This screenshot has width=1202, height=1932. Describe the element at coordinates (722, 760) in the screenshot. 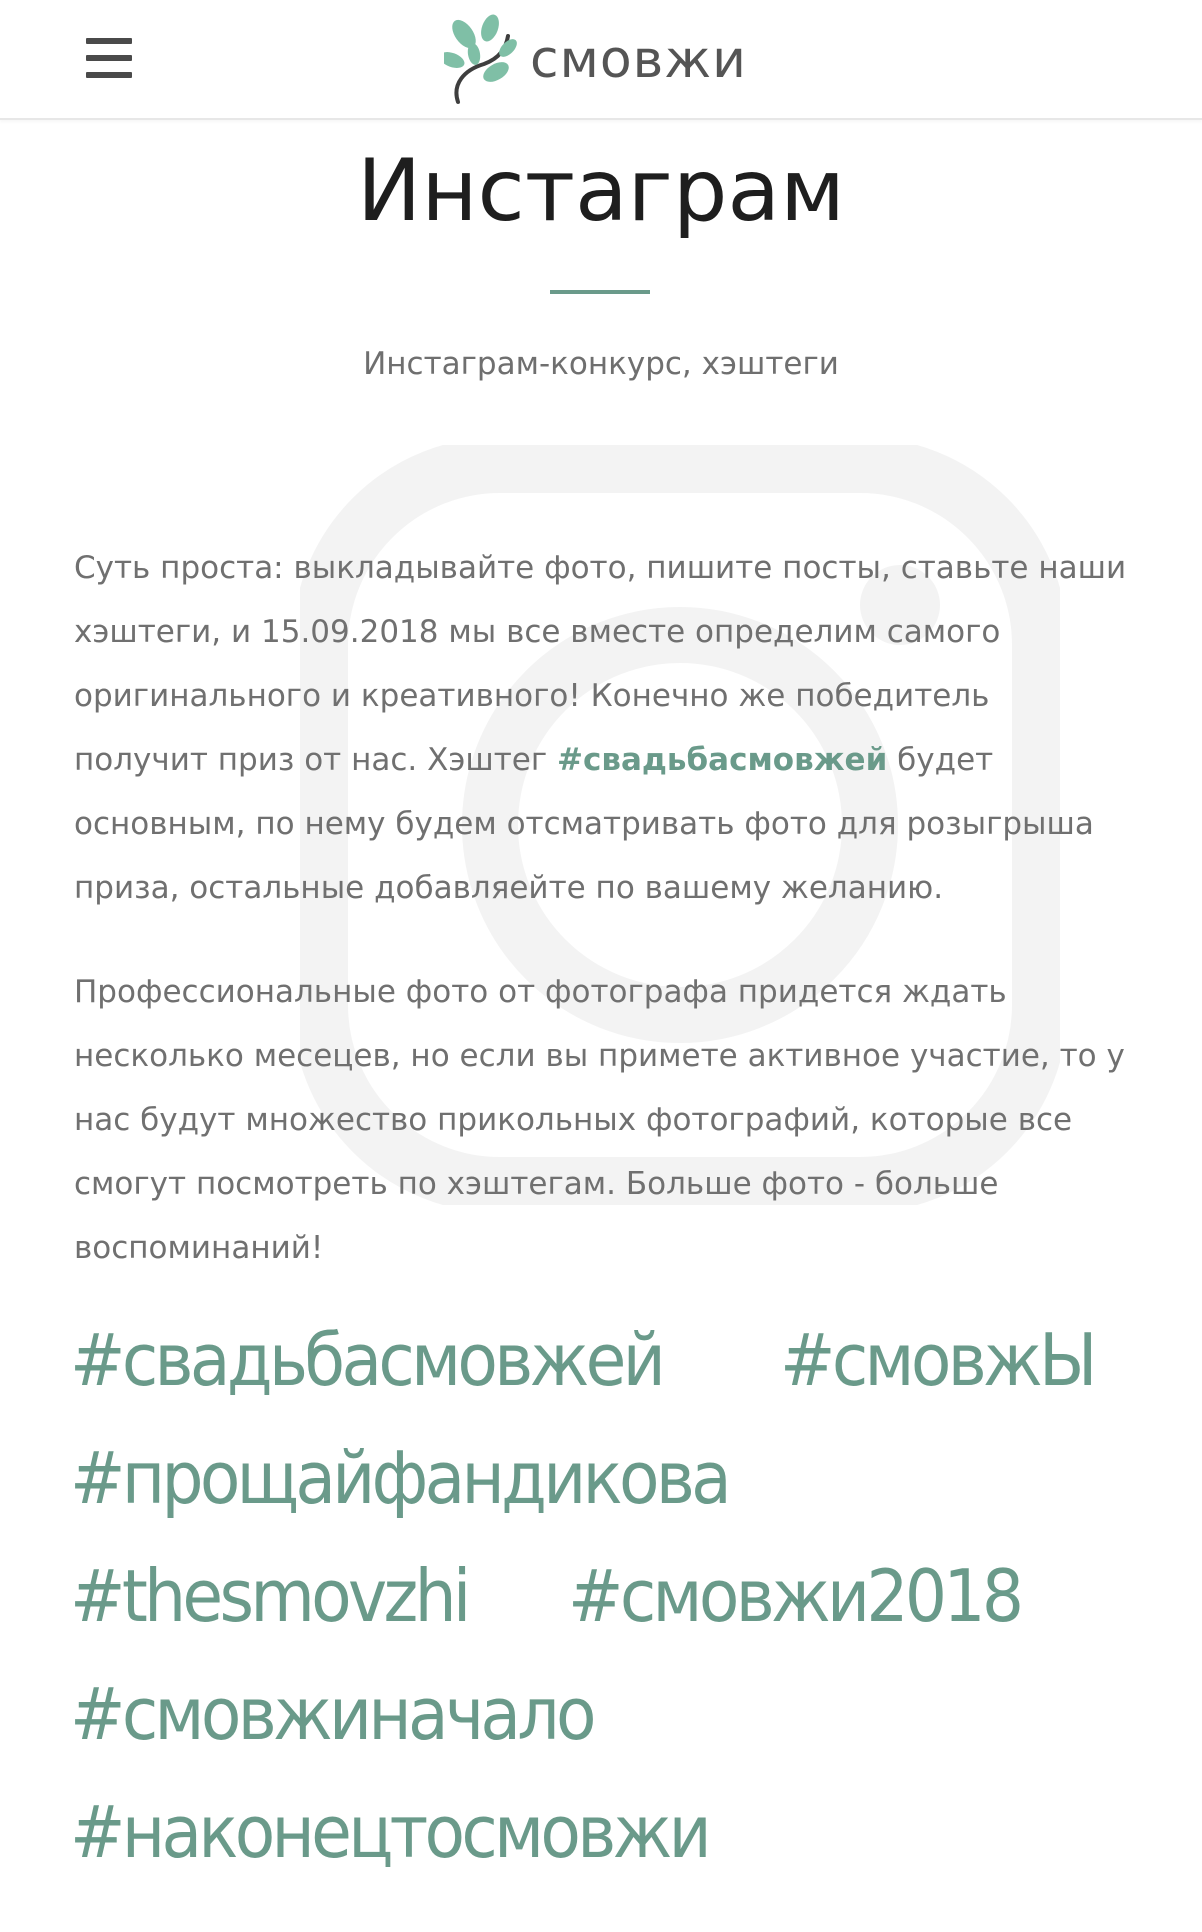

I see `main-hashtag-highlight: #свадьбасмовжей` at that location.